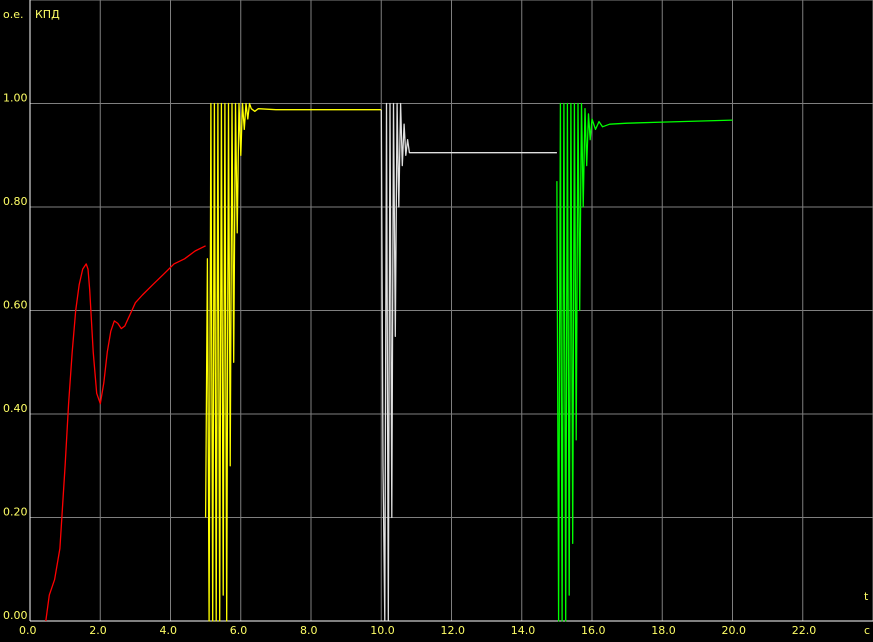  Describe the element at coordinates (15, 201) in the screenshot. I see `y-tick-label: 0.80` at that location.